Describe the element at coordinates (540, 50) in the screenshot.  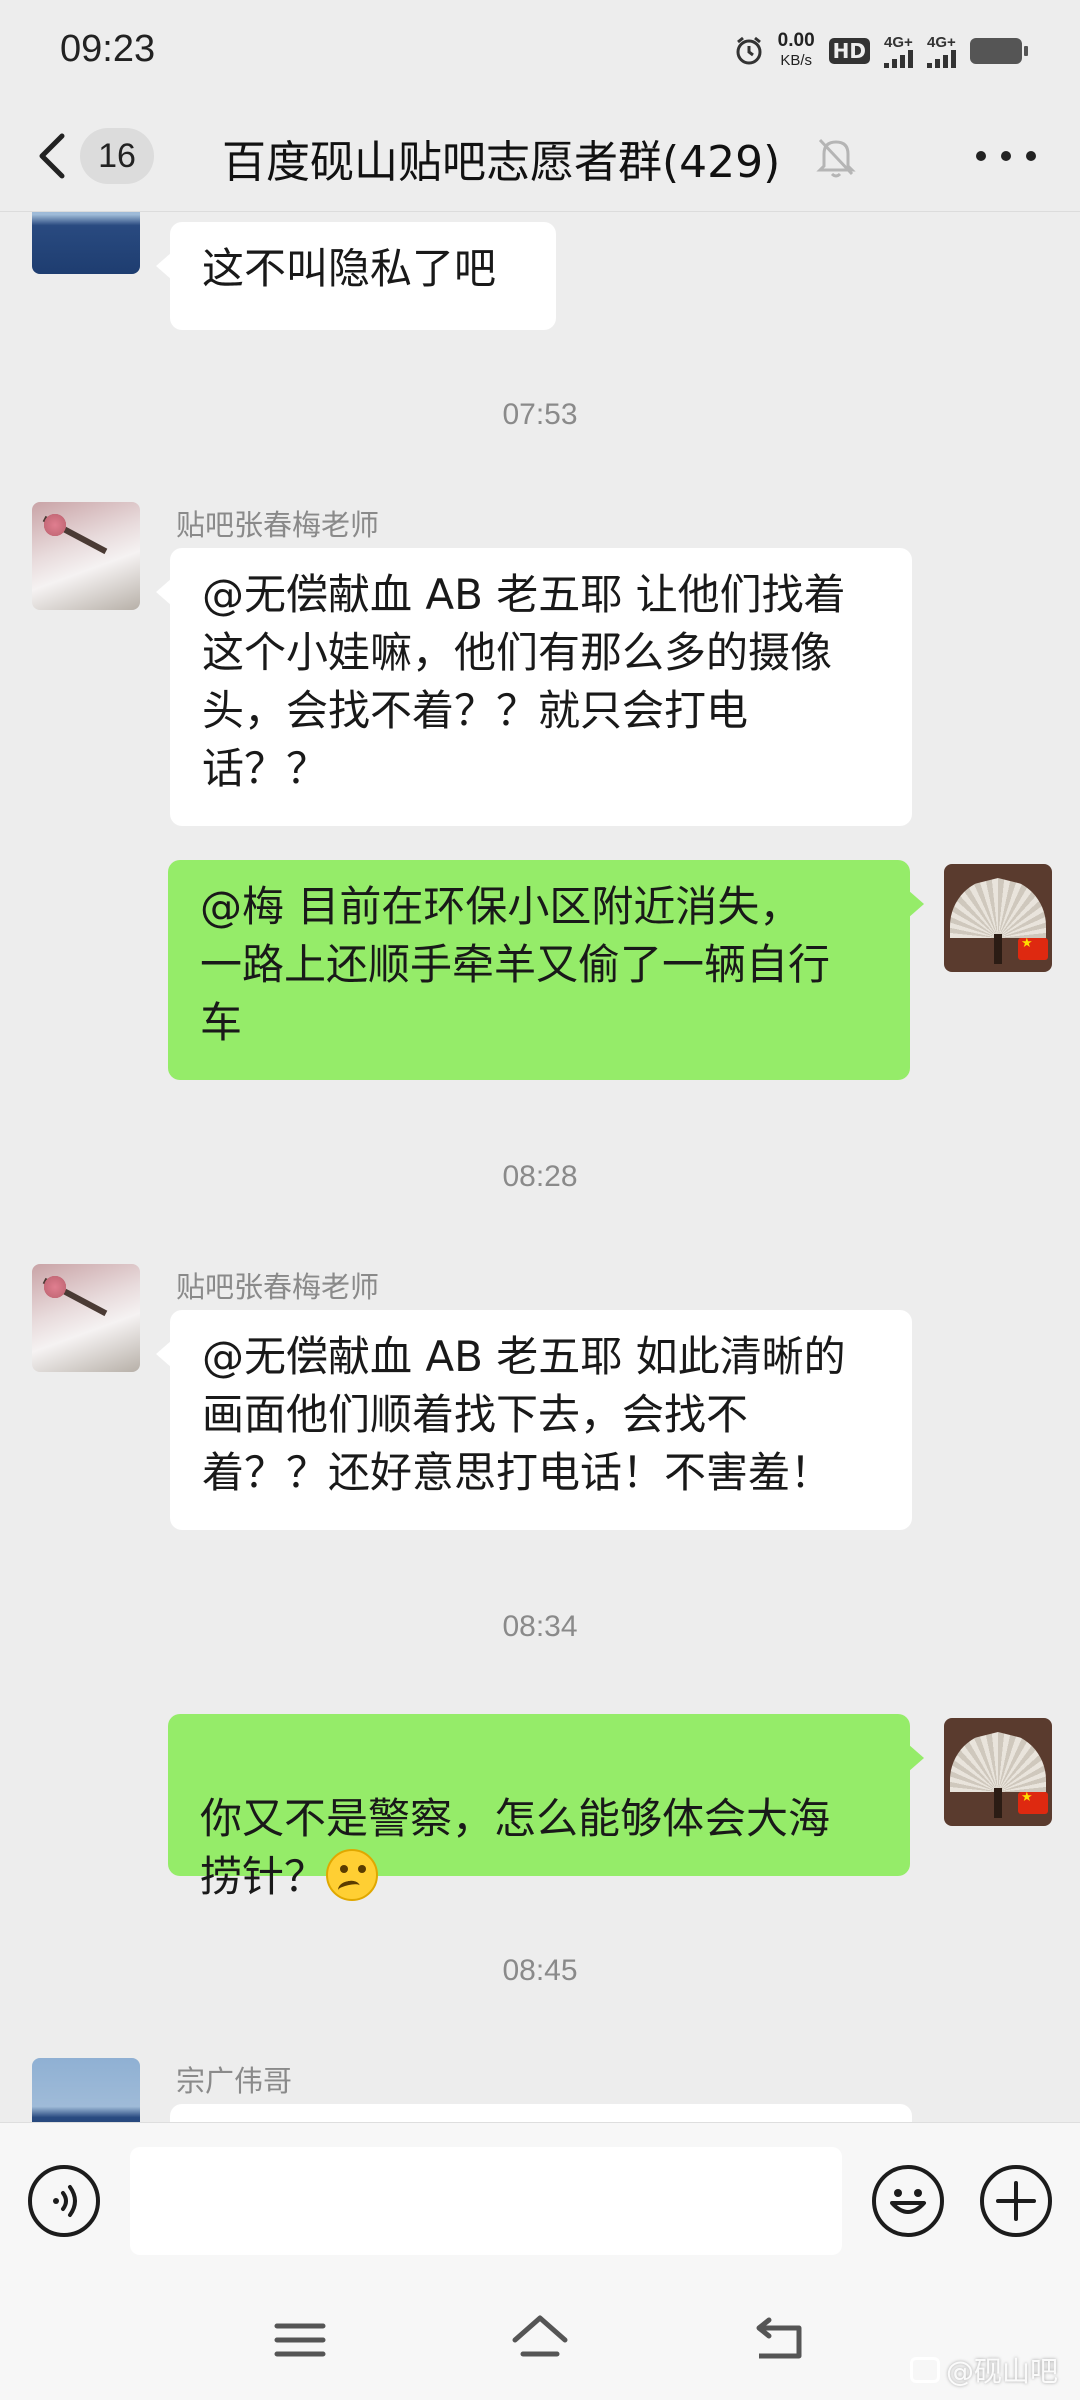
I see `status-bar: 09:23 0.00 KB/s HD 4G+ 4G+` at that location.